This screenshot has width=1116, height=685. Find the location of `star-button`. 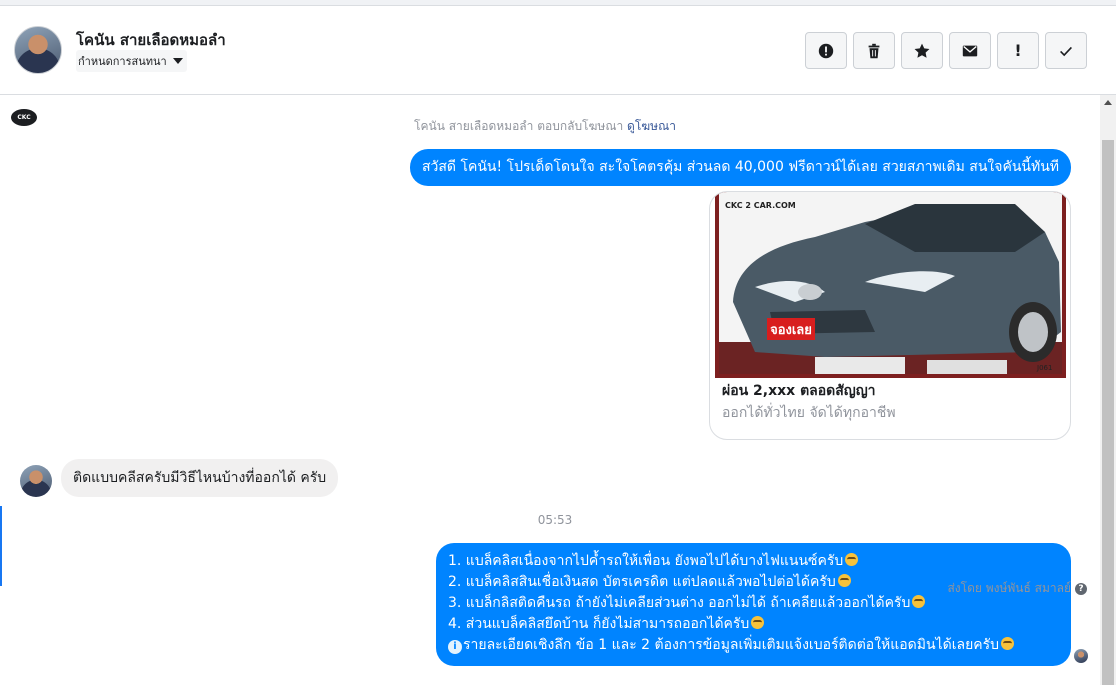

star-button is located at coordinates (922, 50).